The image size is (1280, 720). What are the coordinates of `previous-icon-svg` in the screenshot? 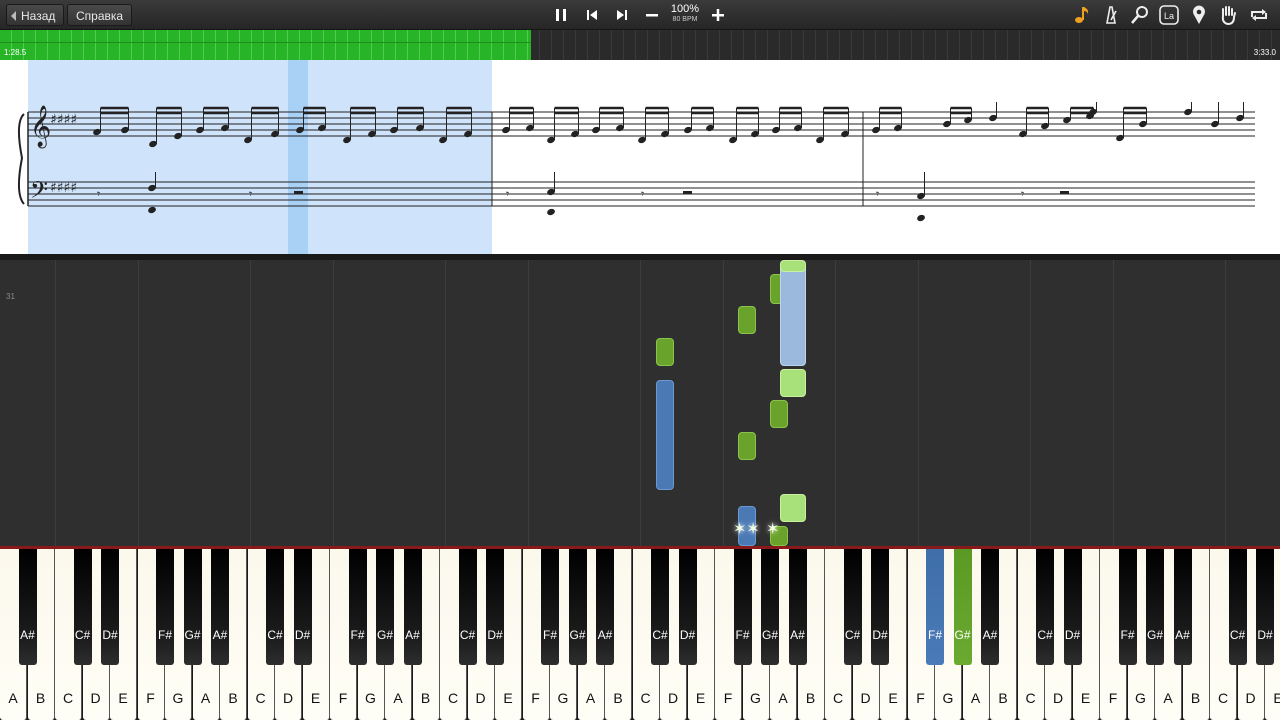 It's located at (592, 15).